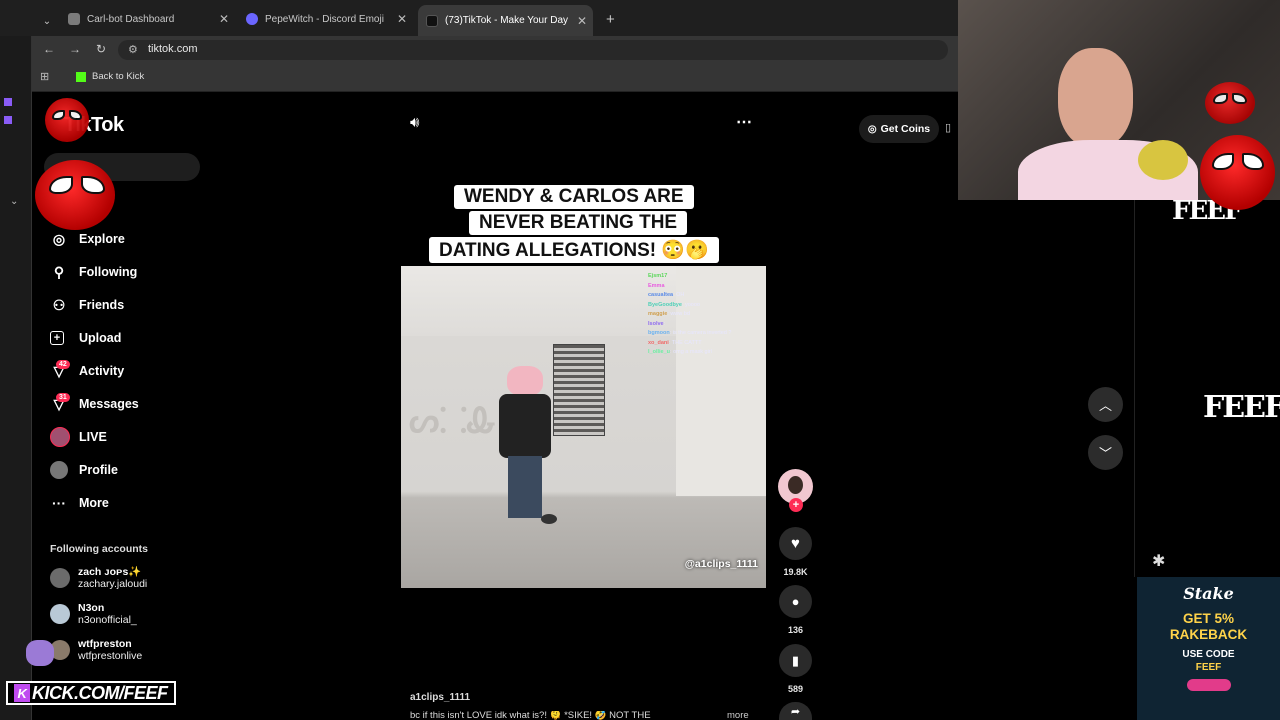 Image resolution: width=1280 pixels, height=720 pixels. What do you see at coordinates (87, 239) in the screenshot?
I see `sidebar-item-explore: ◎ Explore` at bounding box center [87, 239].